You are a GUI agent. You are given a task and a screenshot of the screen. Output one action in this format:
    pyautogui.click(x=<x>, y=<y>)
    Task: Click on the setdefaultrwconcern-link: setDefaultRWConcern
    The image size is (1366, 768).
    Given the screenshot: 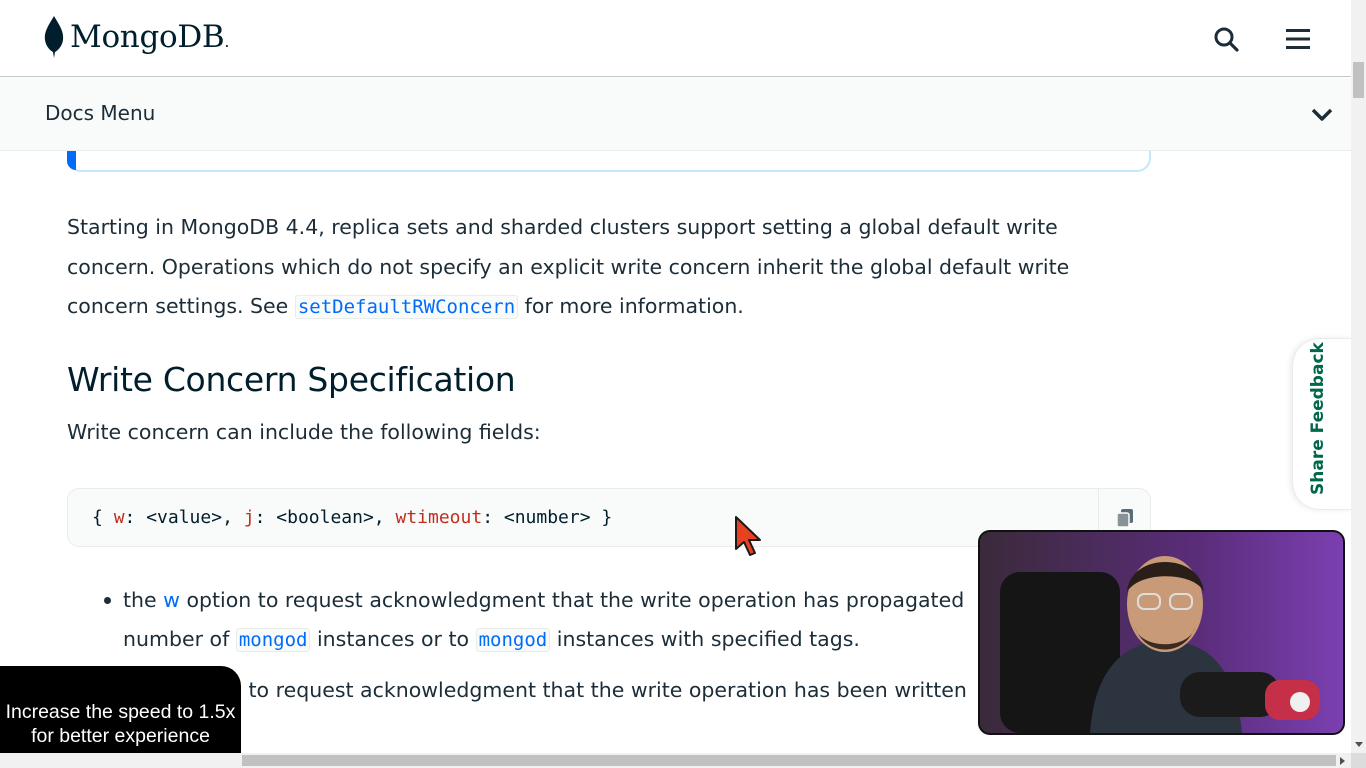 What is the action you would take?
    pyautogui.click(x=406, y=307)
    